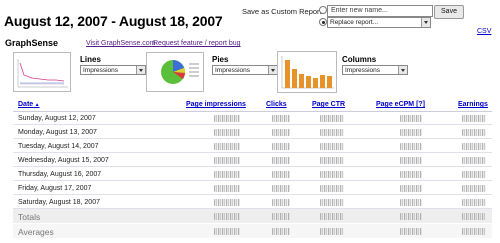 This screenshot has width=500, height=243. I want to click on row-date: Thursday, August 16, 2007, so click(60, 174).